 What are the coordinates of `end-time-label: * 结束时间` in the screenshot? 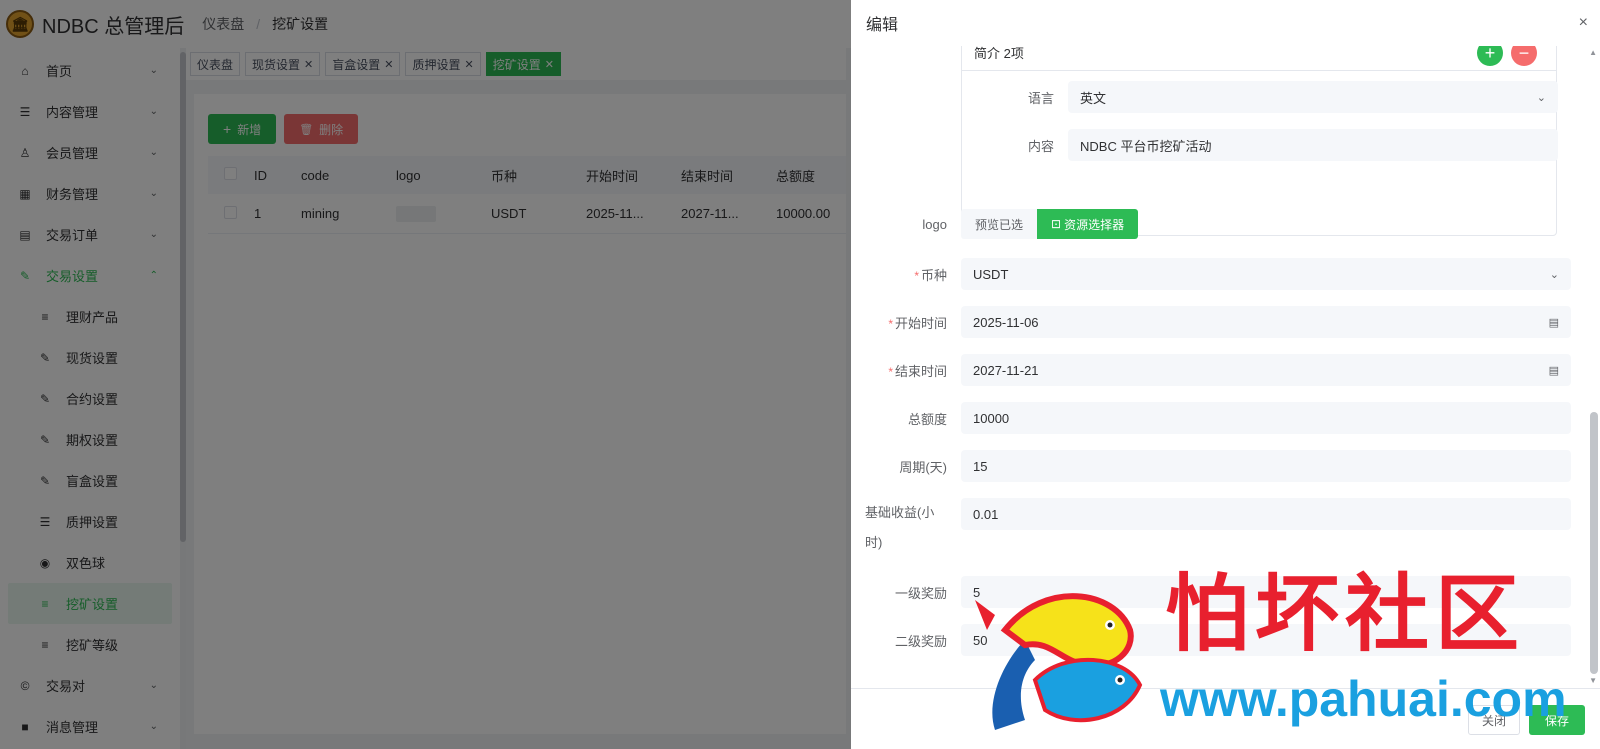 It's located at (917, 371).